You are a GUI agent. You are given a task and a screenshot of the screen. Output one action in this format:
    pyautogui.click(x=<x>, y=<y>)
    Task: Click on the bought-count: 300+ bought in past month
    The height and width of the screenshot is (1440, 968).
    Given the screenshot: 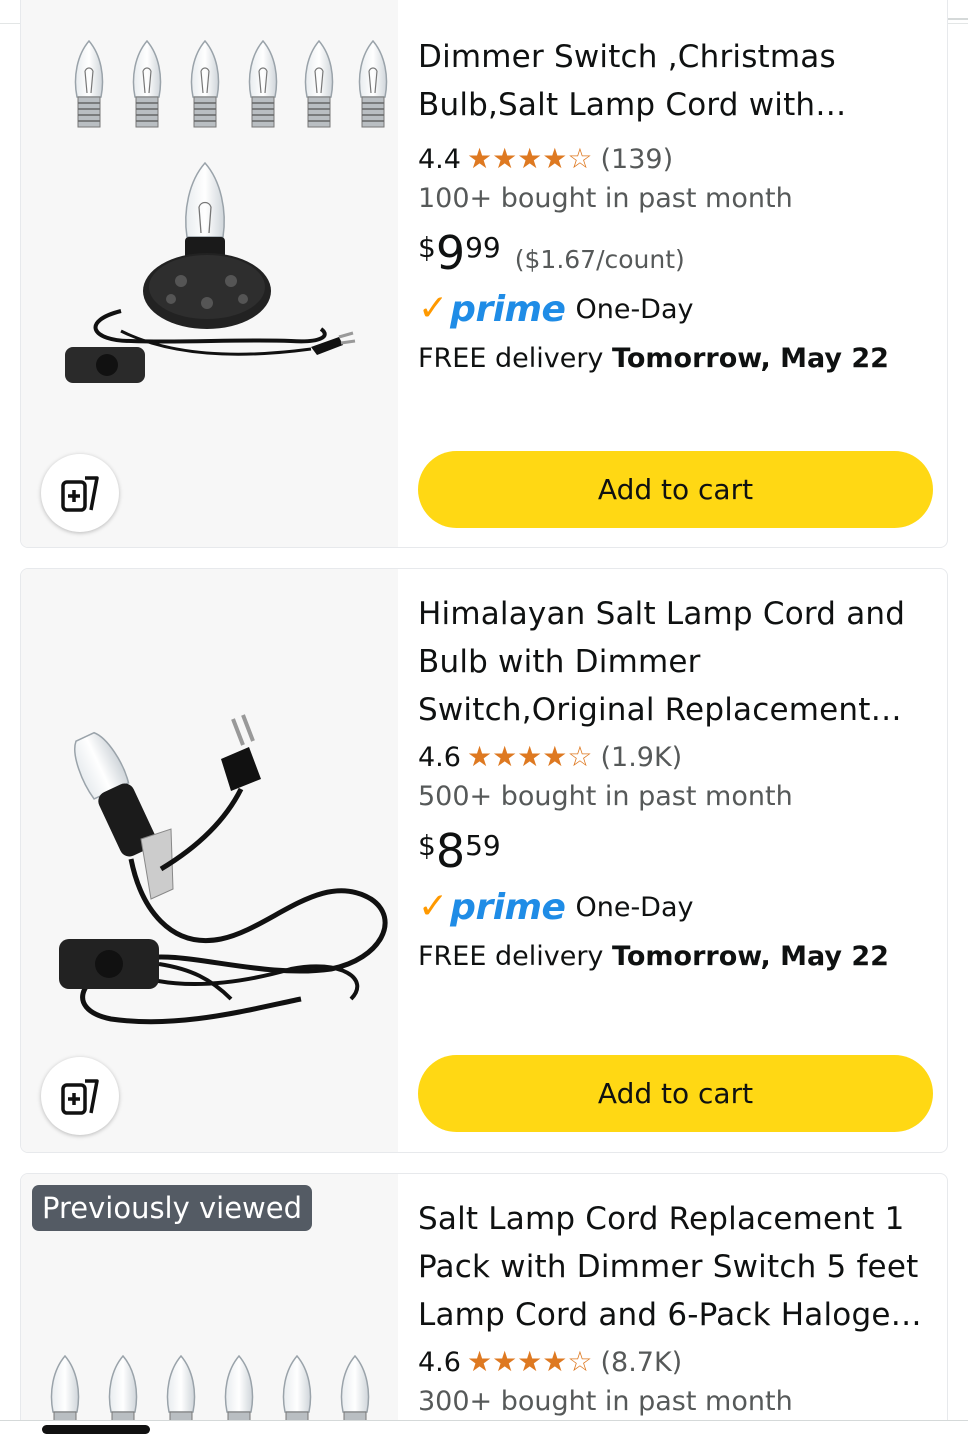 What is the action you would take?
    pyautogui.click(x=605, y=1401)
    